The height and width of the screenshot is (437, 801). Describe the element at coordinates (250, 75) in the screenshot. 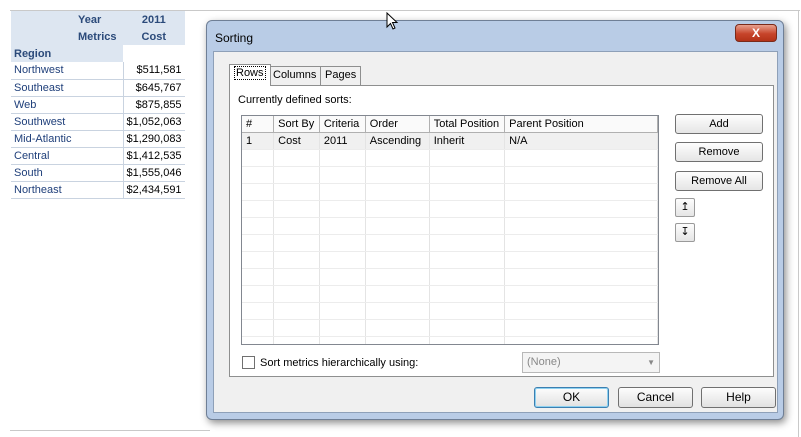

I see `tab-rows: Rows` at that location.